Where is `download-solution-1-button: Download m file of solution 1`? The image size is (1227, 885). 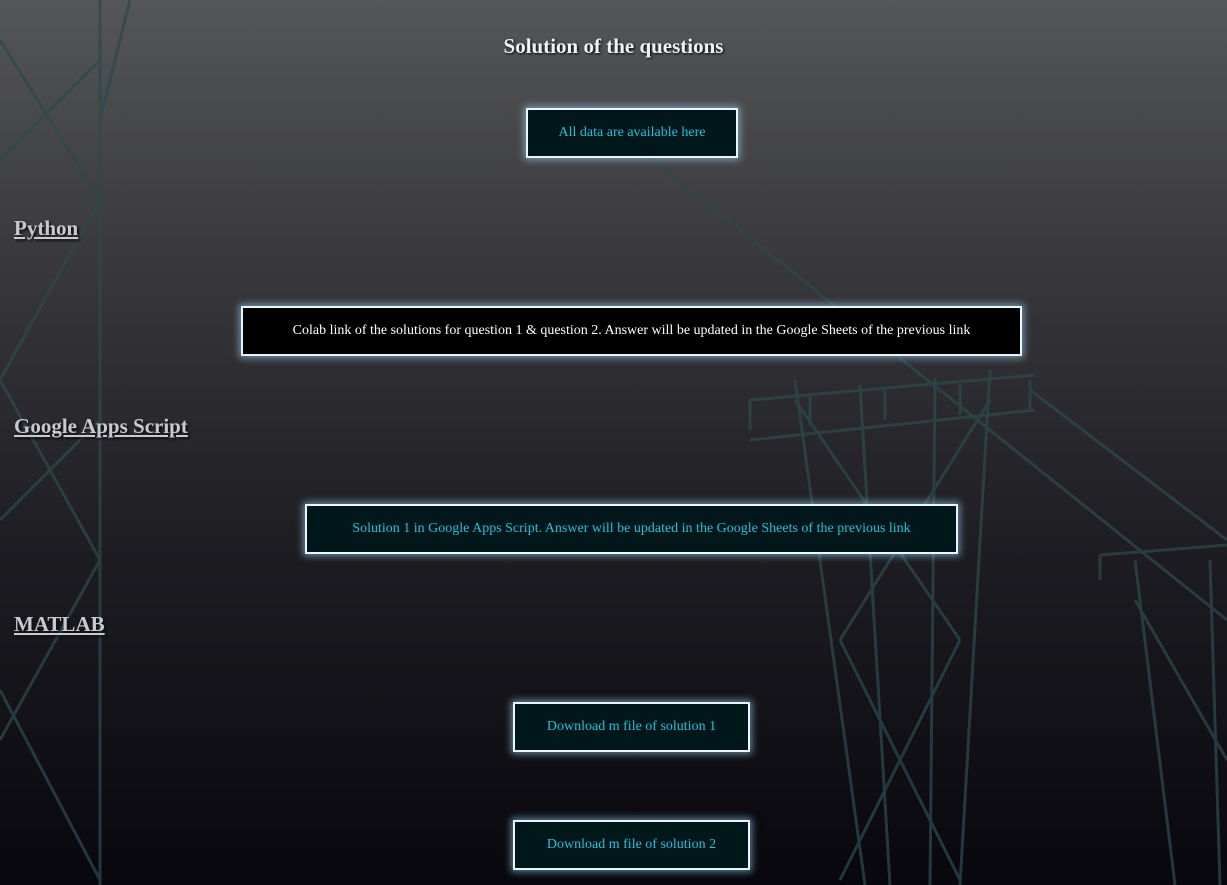
download-solution-1-button: Download m file of solution 1 is located at coordinates (631, 727).